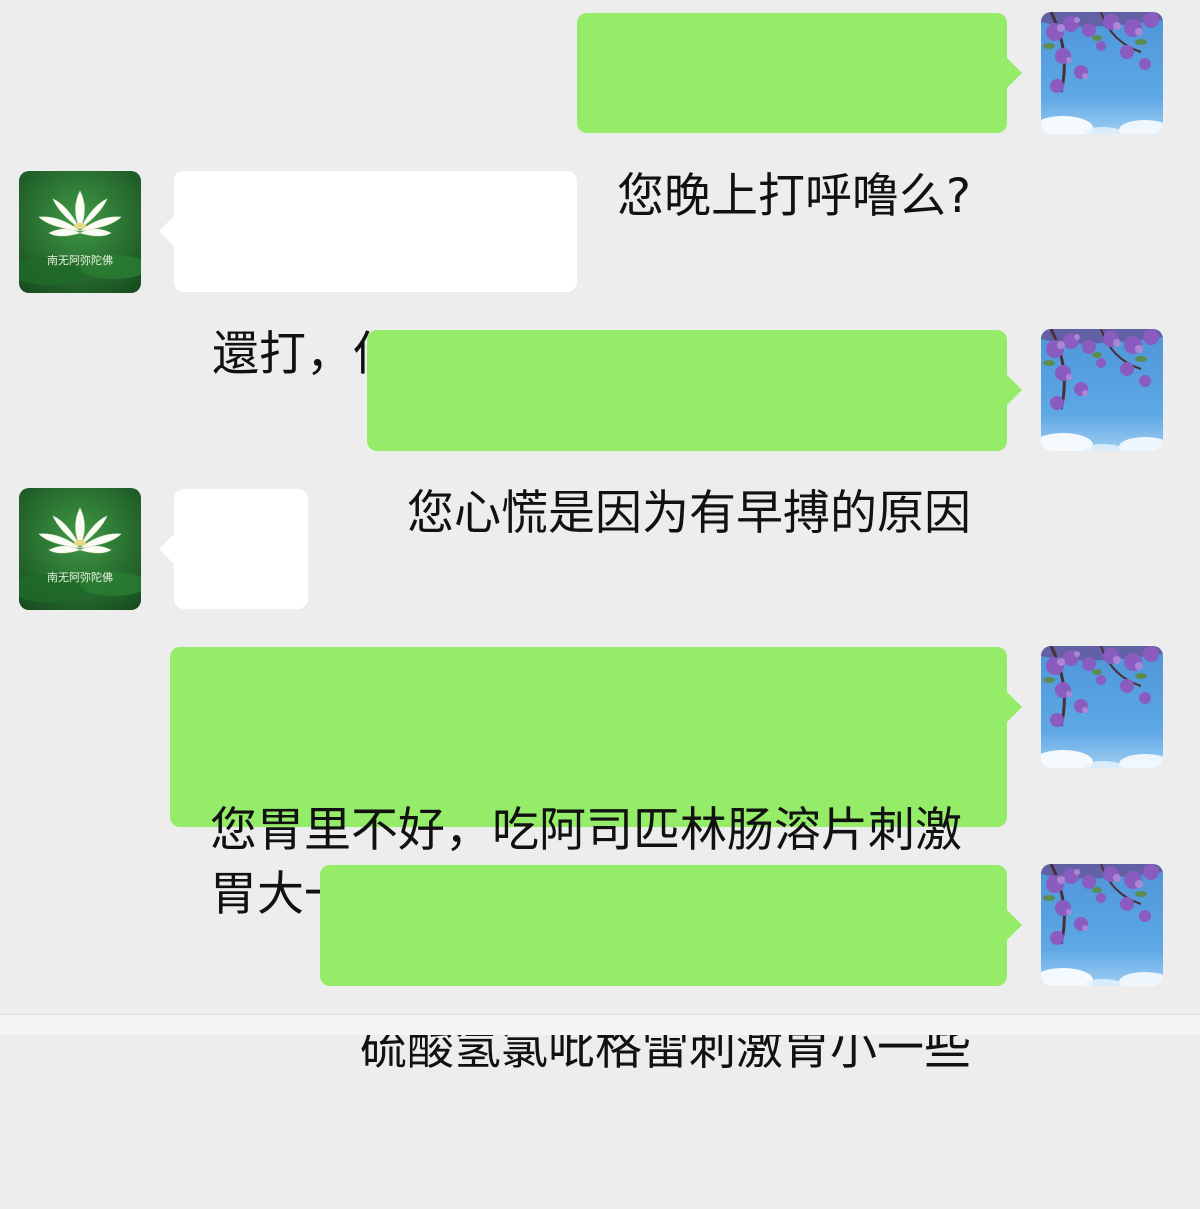 The height and width of the screenshot is (1209, 1200). I want to click on incoming-message-bubble: 噢, so click(233, 594).